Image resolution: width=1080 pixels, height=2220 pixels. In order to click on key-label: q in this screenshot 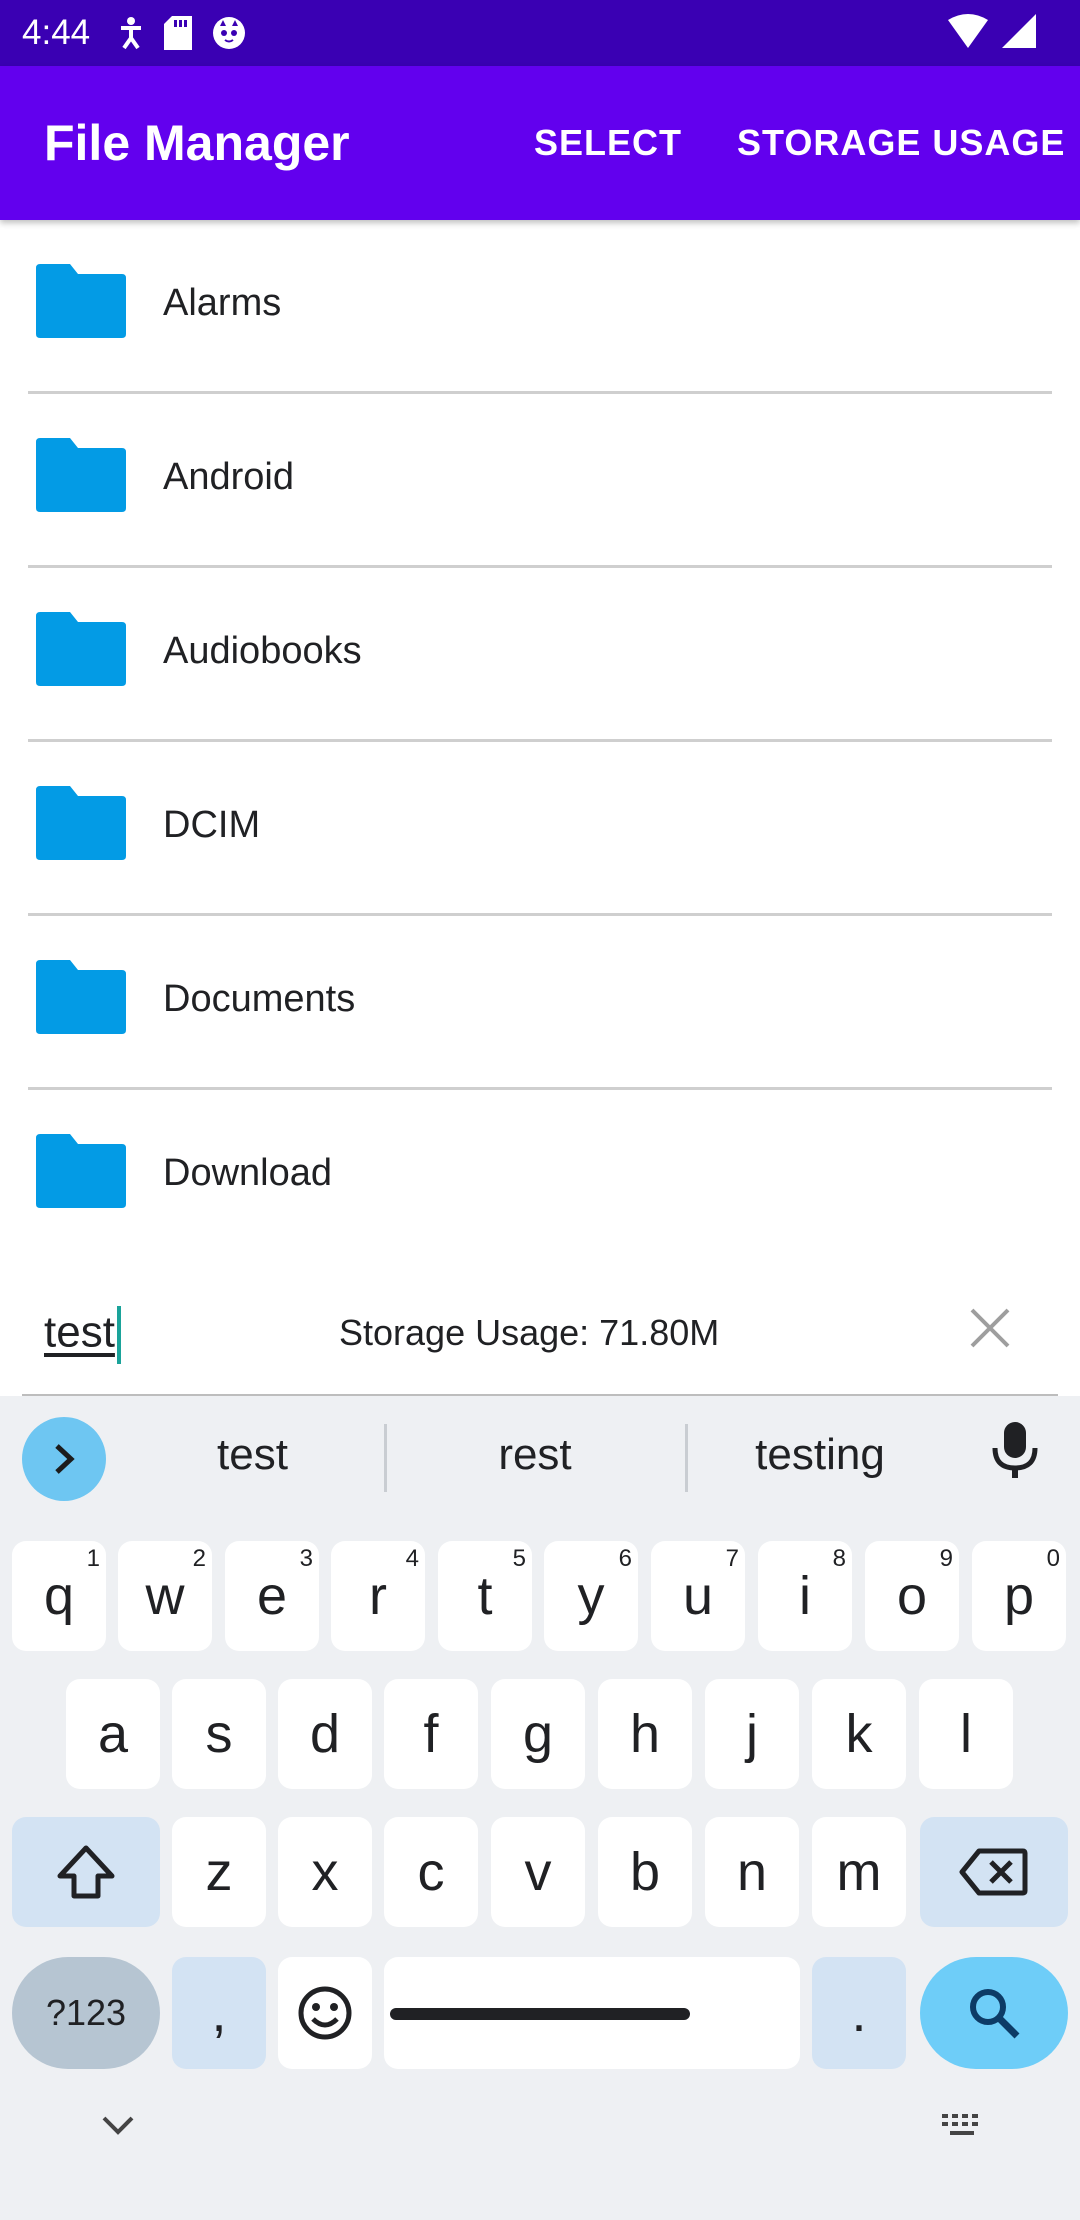, I will do `click(59, 1596)`.